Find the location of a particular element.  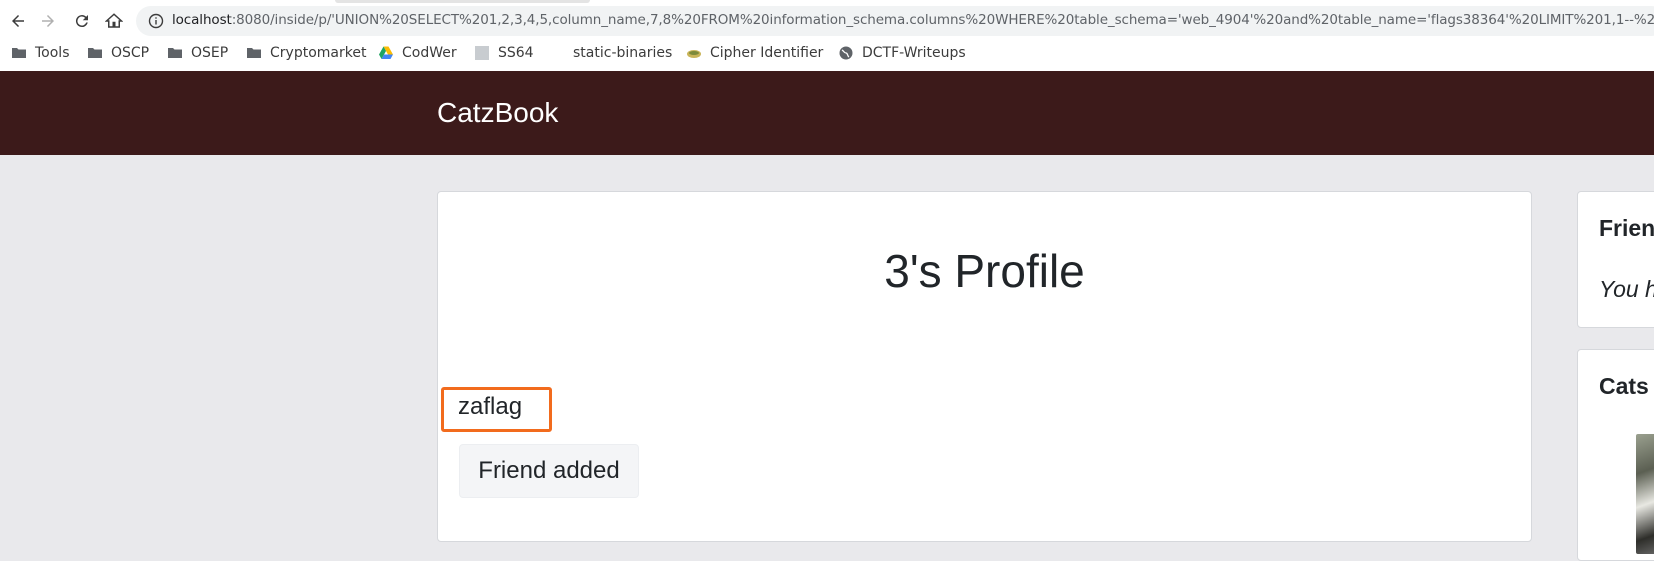

friend-added-button: Friend added is located at coordinates (549, 471).